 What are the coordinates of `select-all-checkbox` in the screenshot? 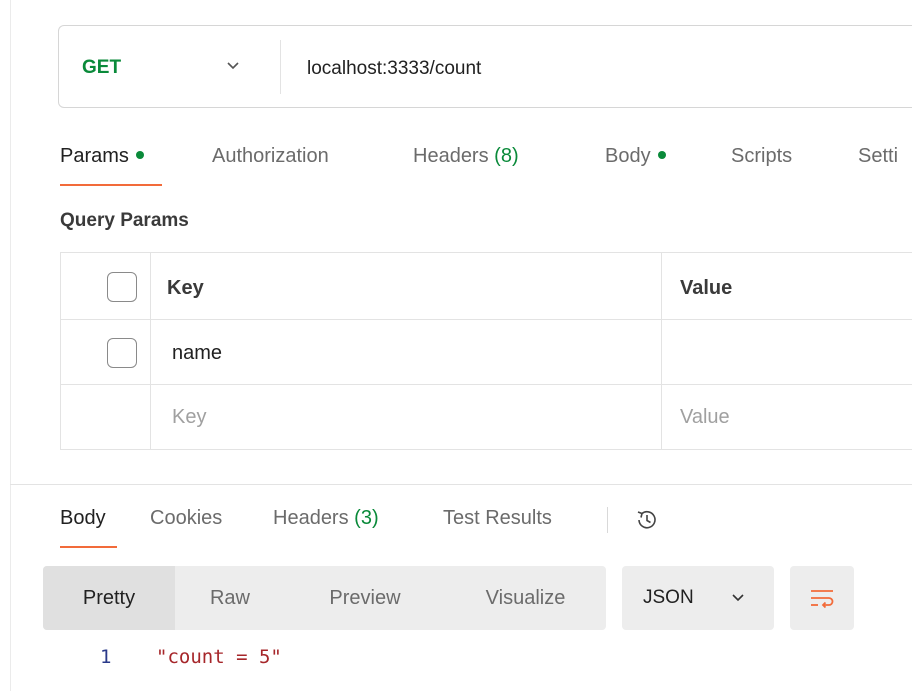 It's located at (122, 287).